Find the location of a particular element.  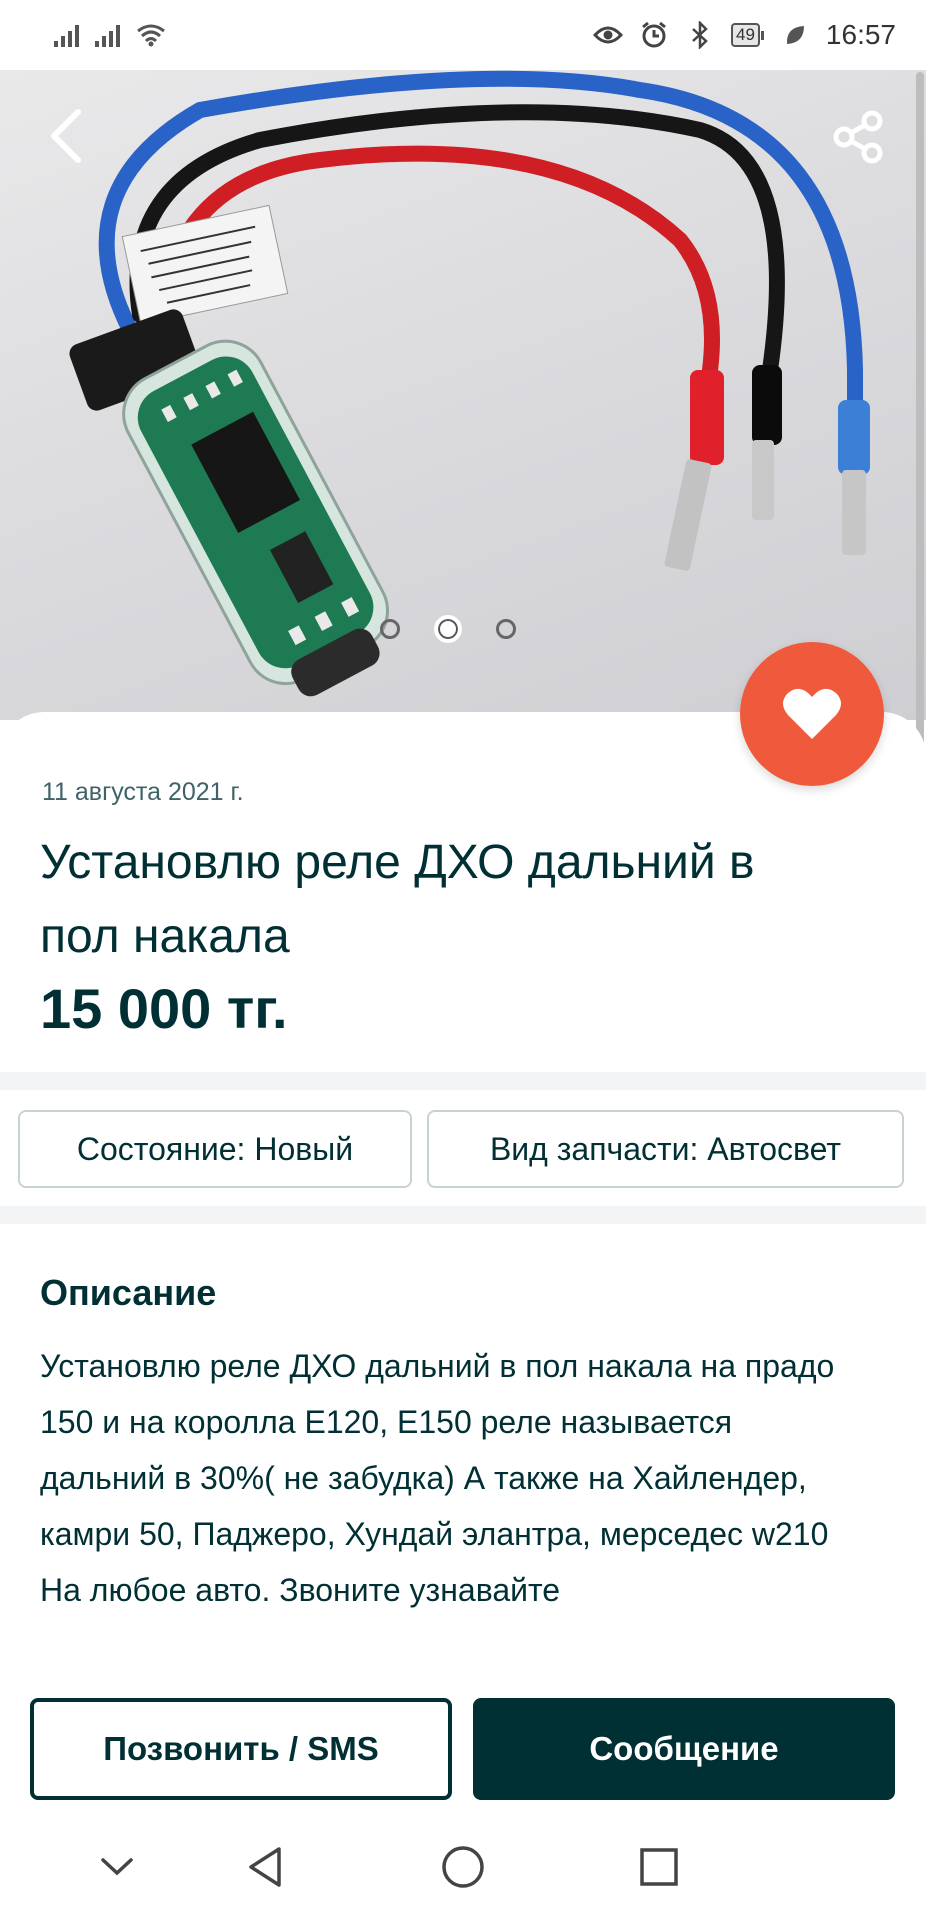

call-sms-button: Позвонить / SMS is located at coordinates (241, 1749).